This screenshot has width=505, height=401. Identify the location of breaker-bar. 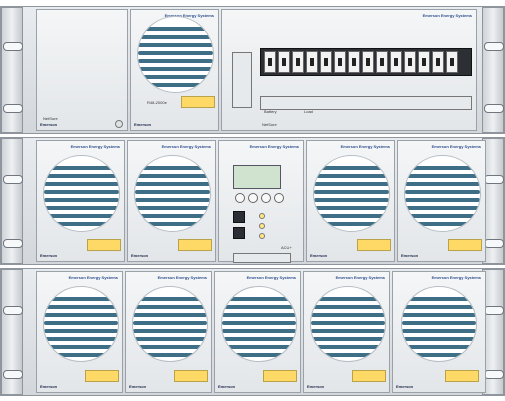
(366, 62).